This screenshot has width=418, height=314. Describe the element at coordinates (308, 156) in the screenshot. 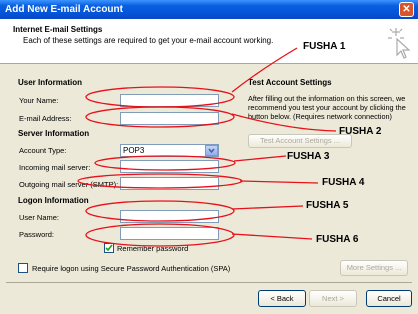

I see `annotation-fusha-3: FUSHA 3` at that location.